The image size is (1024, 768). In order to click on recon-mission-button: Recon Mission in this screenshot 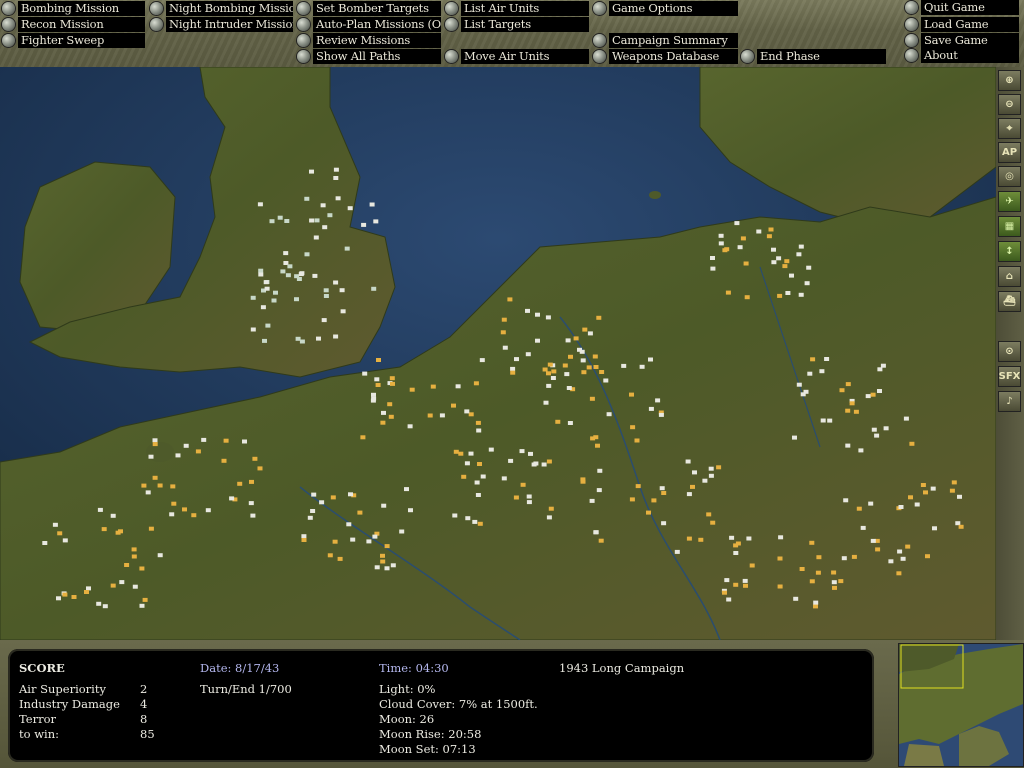, I will do `click(73, 24)`.